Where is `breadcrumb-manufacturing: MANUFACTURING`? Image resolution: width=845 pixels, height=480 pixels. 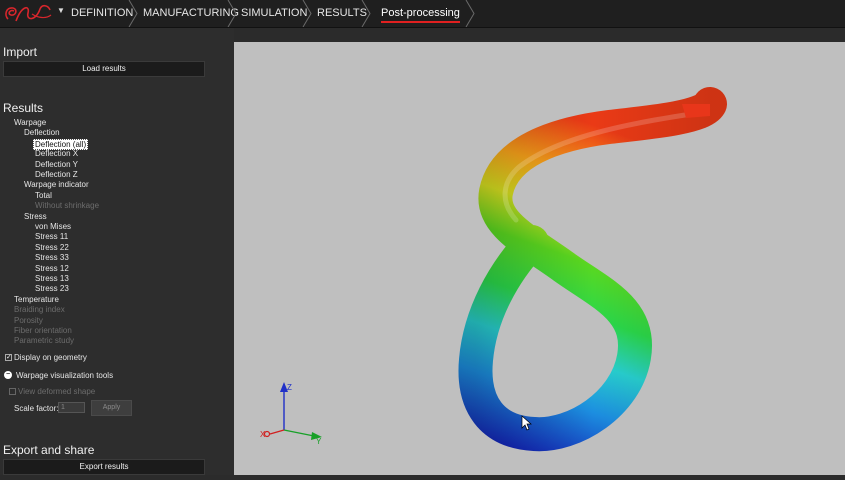 breadcrumb-manufacturing: MANUFACTURING is located at coordinates (191, 13).